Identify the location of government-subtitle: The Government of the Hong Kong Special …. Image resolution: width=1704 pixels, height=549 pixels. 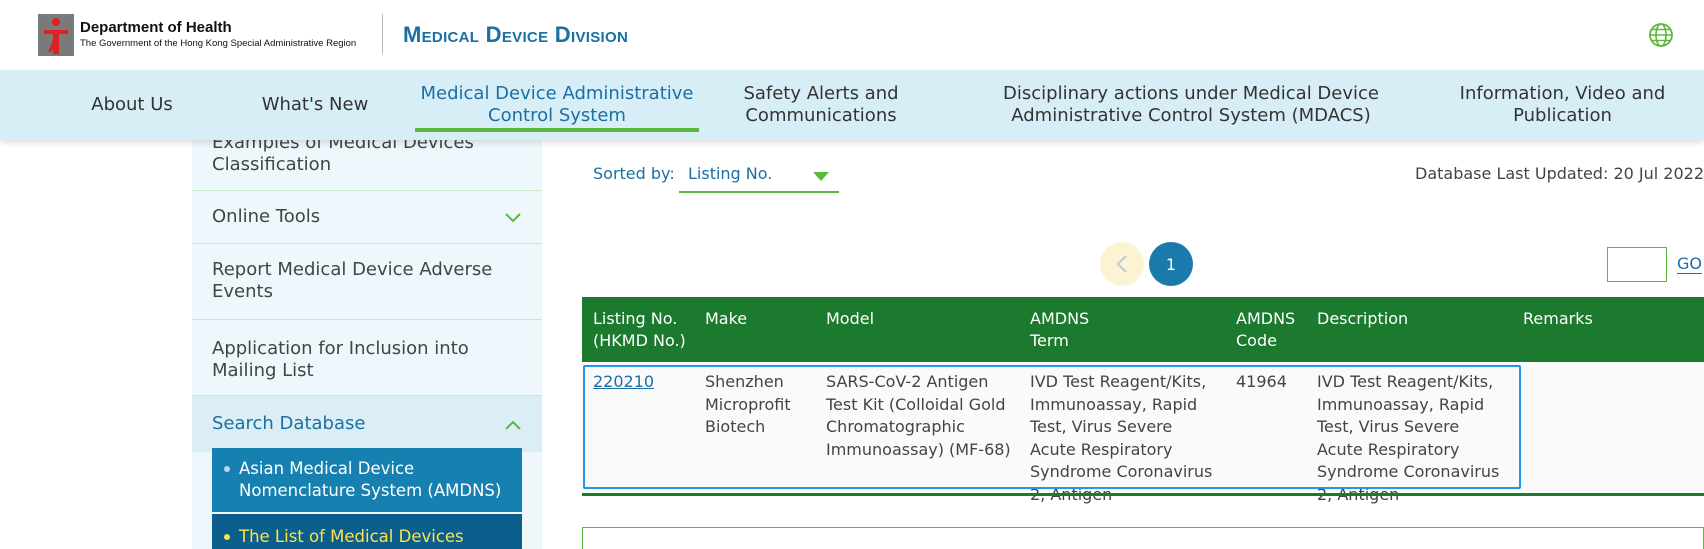
(218, 43).